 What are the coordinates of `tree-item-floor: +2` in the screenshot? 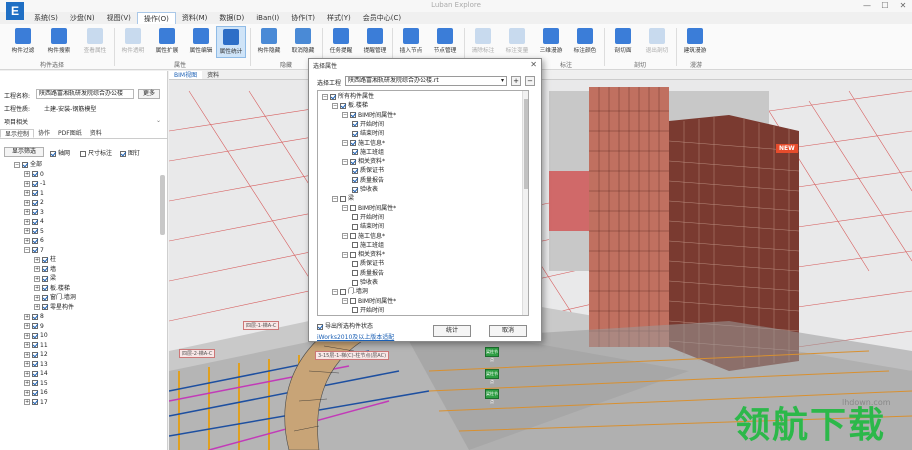 It's located at (34, 203).